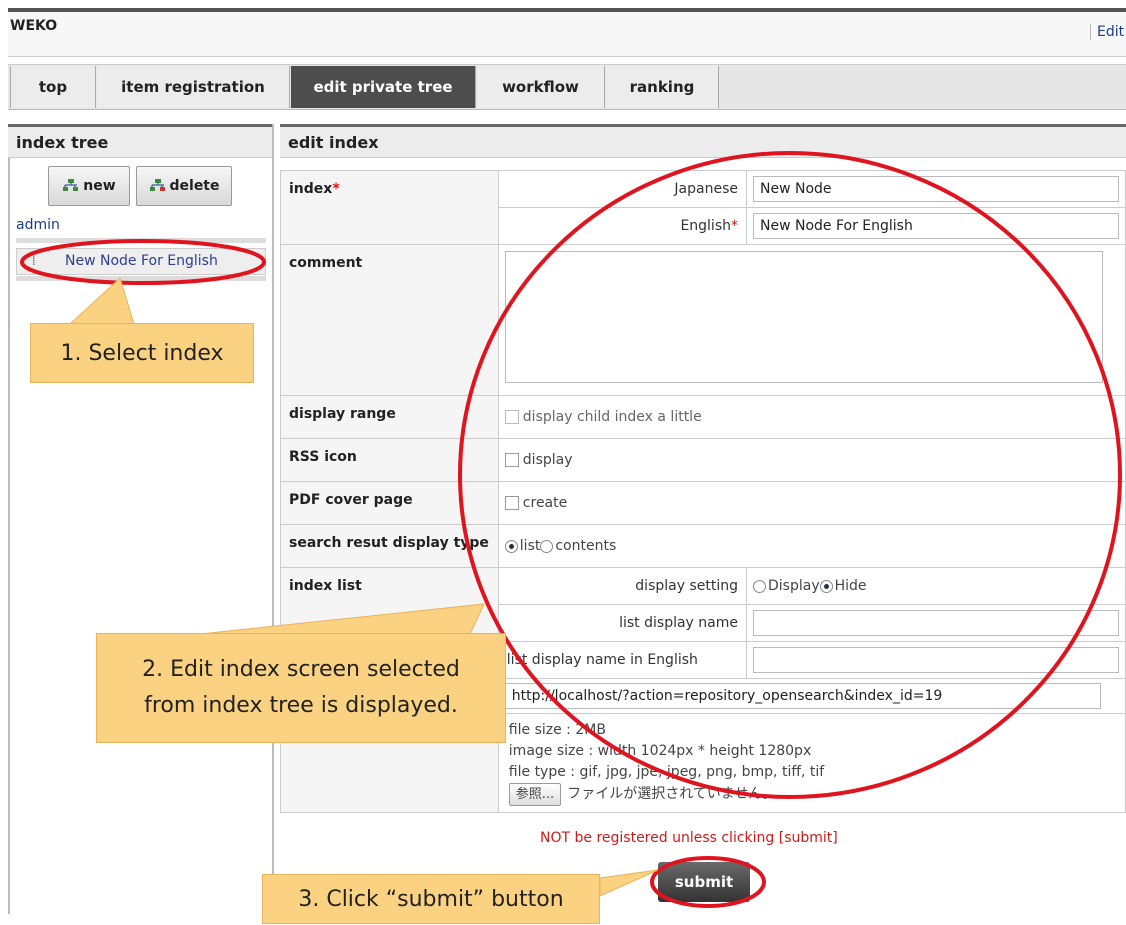  Describe the element at coordinates (101, 301) in the screenshot. I see `callout-pointer-step1` at that location.